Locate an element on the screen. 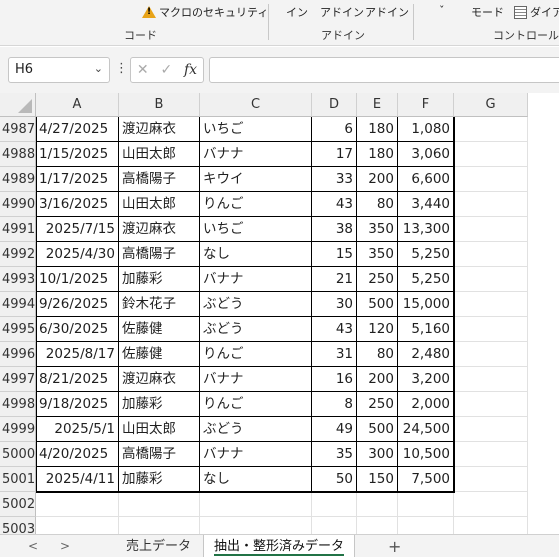 This screenshot has height=557, width=559. cell-c: ぶどう is located at coordinates (256, 429).